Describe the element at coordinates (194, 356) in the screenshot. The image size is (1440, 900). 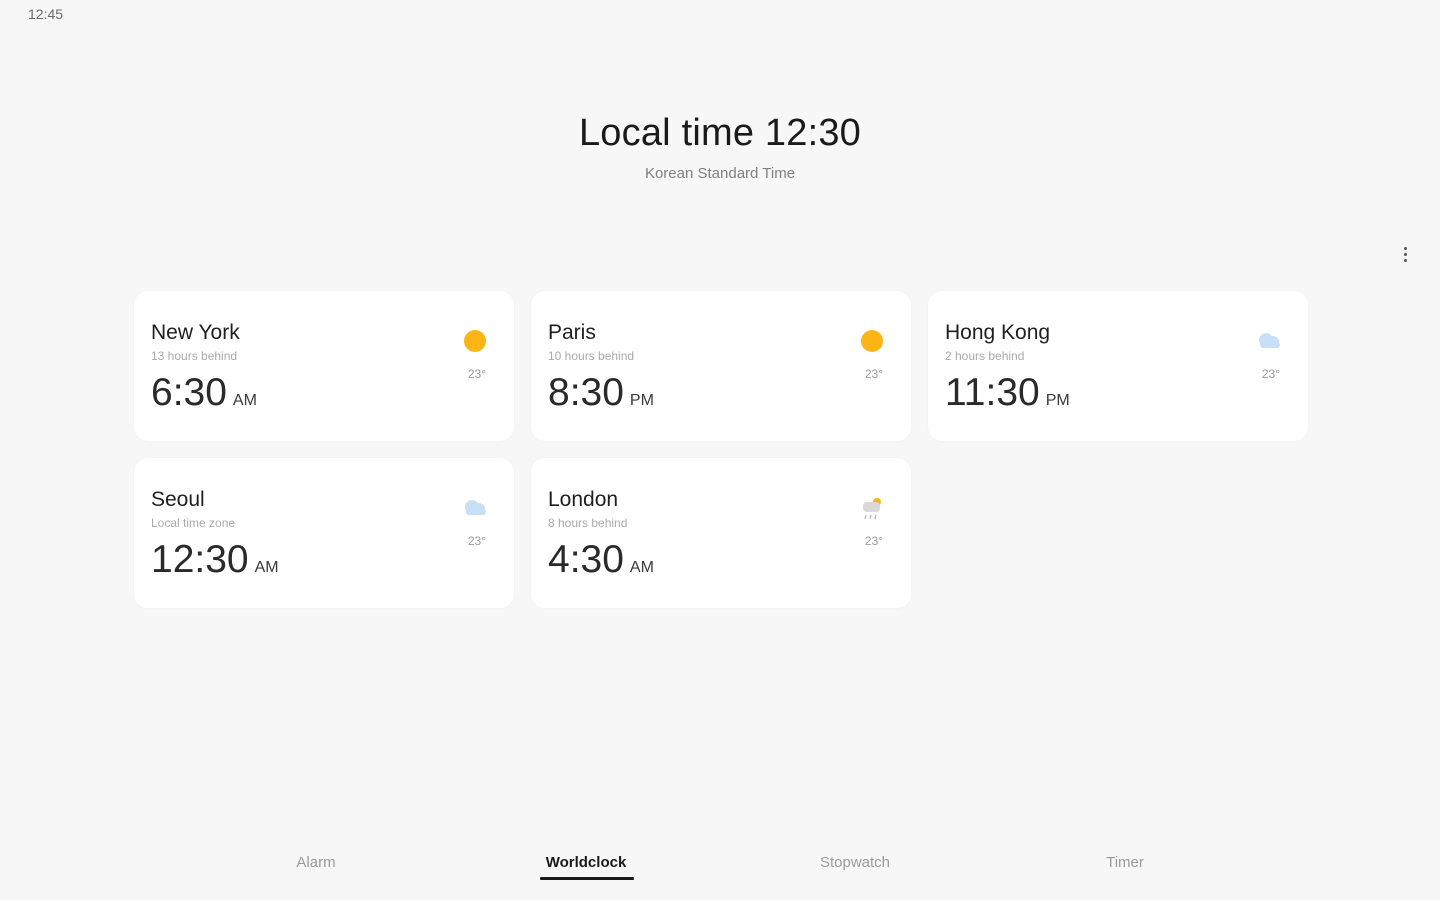
I see `time-difference: 13 hours behind` at that location.